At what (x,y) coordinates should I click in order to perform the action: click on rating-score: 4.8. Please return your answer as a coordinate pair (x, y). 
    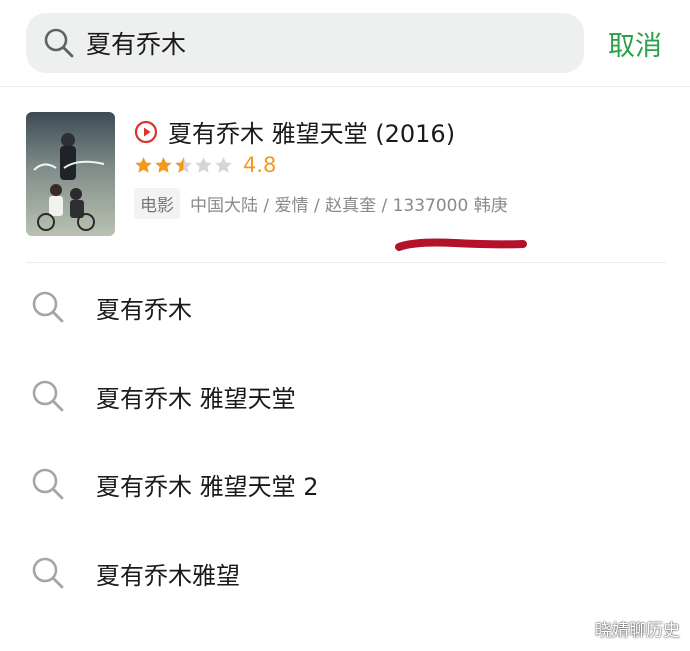
    Looking at the image, I should click on (260, 165).